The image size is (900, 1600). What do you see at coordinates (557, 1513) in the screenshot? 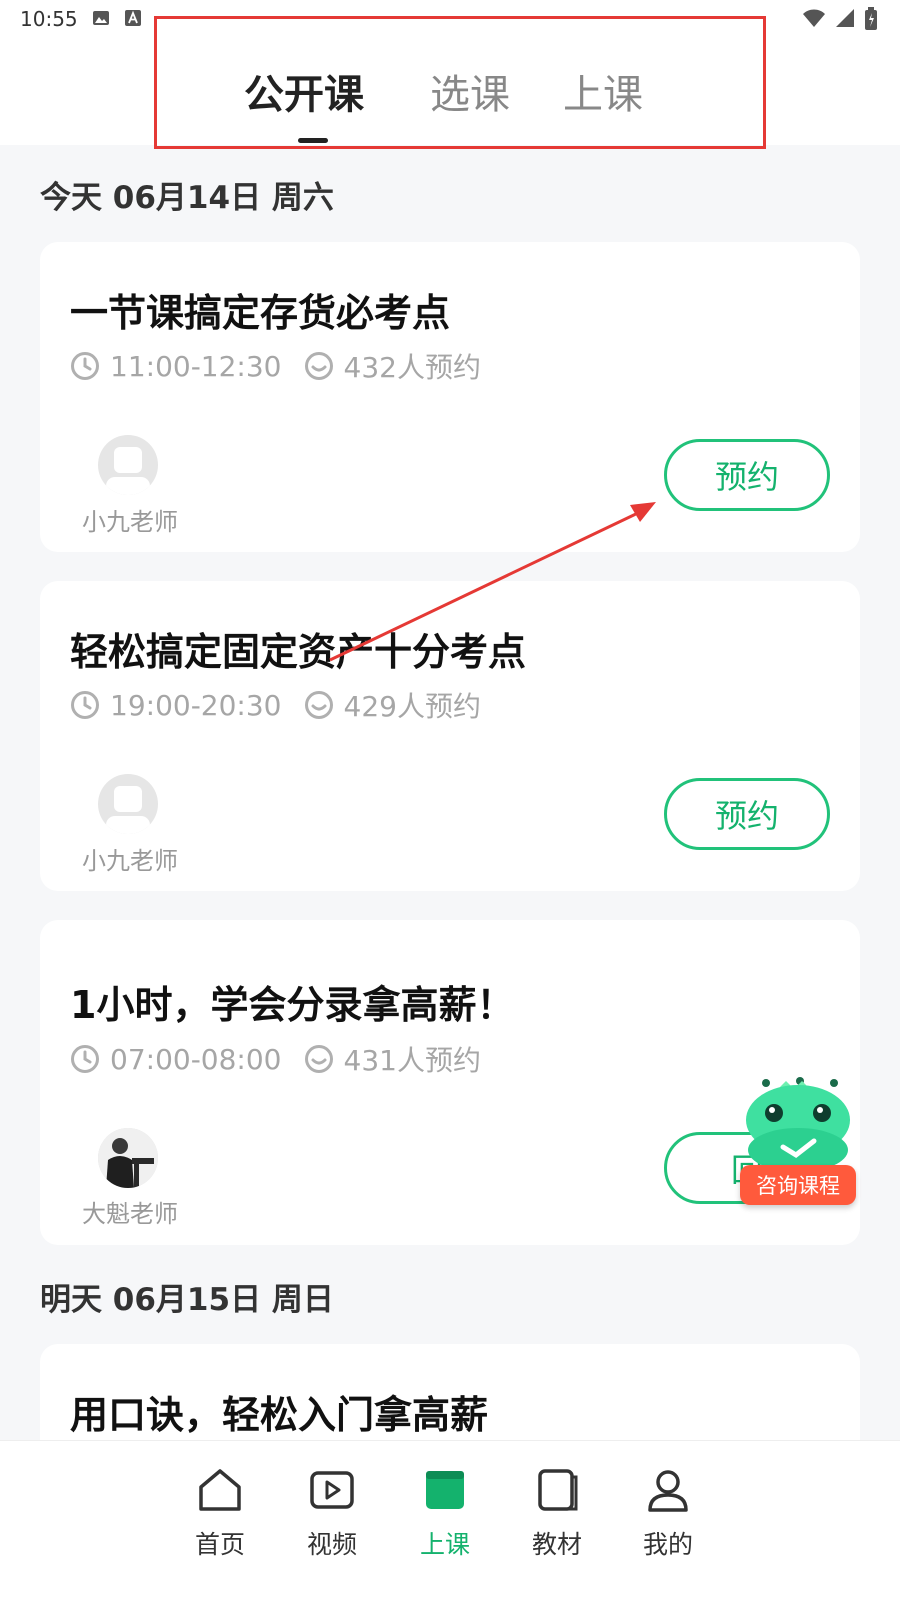
I see `nav-textbook: 教材` at bounding box center [557, 1513].